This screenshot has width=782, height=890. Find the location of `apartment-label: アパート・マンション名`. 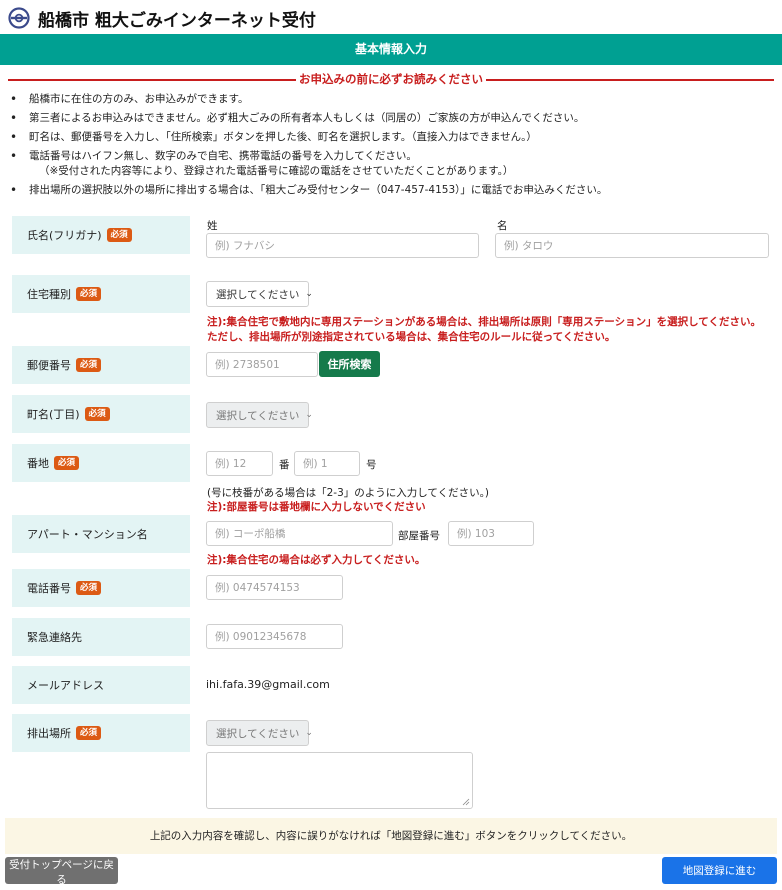

apartment-label: アパート・マンション名 is located at coordinates (87, 534).